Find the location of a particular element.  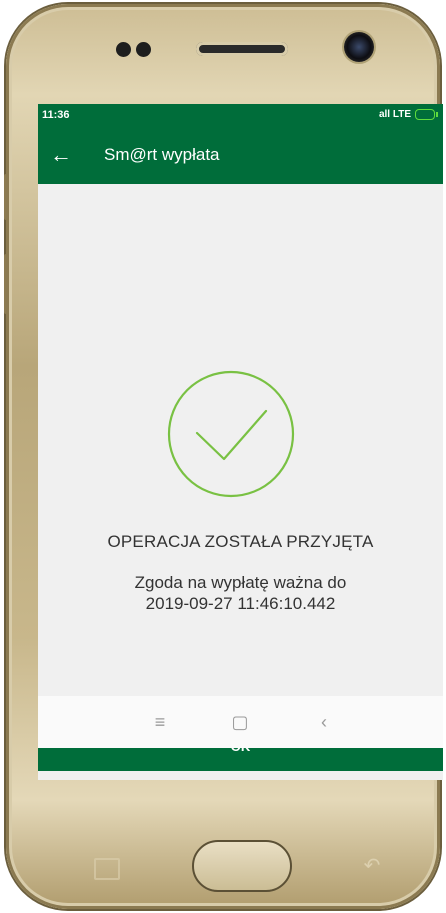

status-time: 11:36 is located at coordinates (56, 115).